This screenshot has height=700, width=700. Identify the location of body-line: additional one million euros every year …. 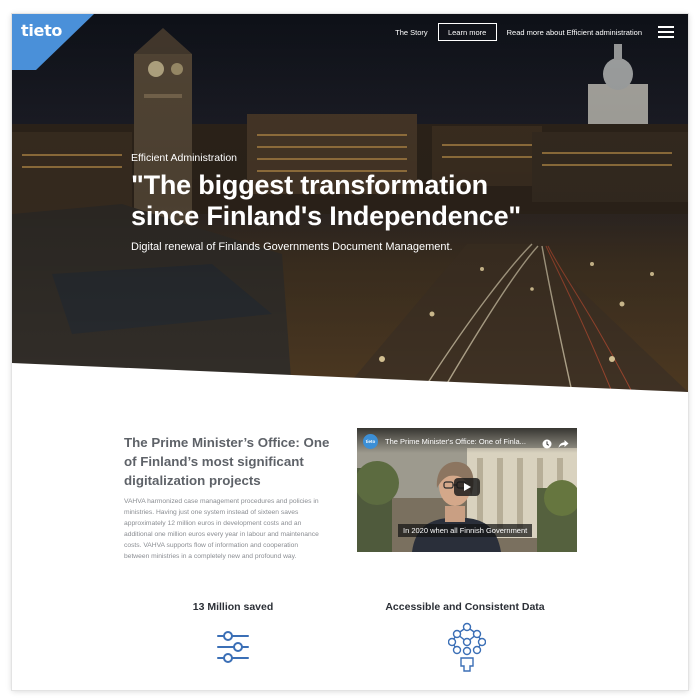
(221, 534).